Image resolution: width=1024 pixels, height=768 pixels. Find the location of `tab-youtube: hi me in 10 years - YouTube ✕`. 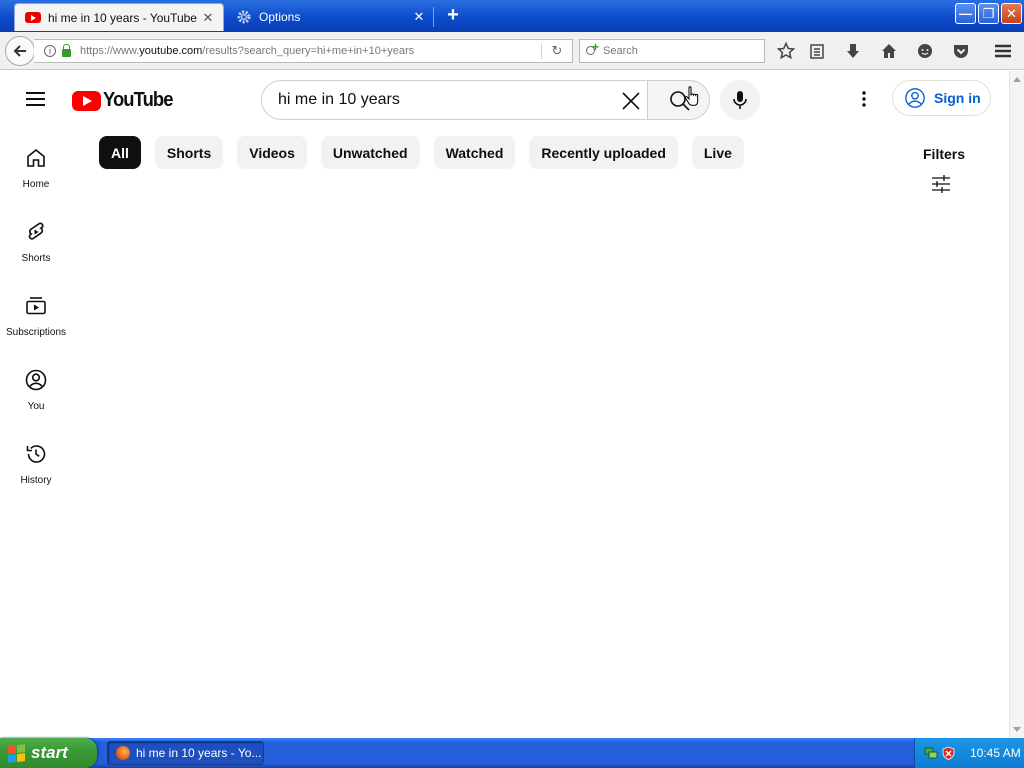

tab-youtube: hi me in 10 years - YouTube ✕ is located at coordinates (119, 17).